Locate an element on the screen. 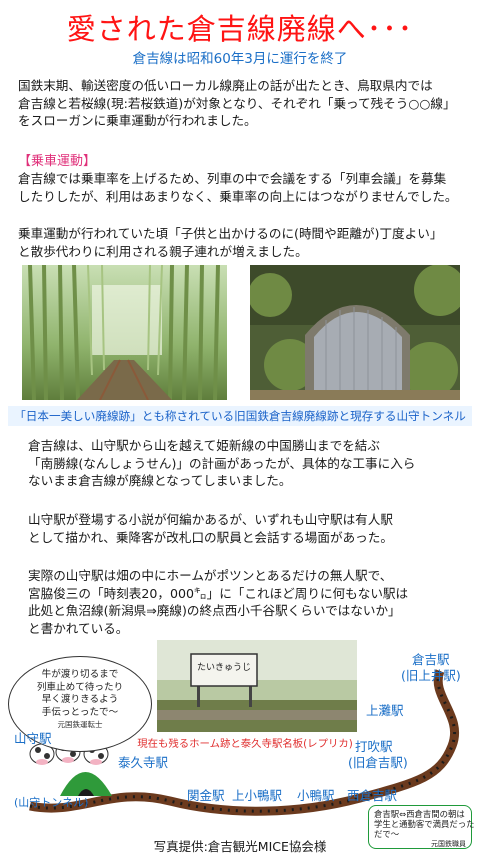  tunnel-label: (山守トンネル) is located at coordinates (51, 802).